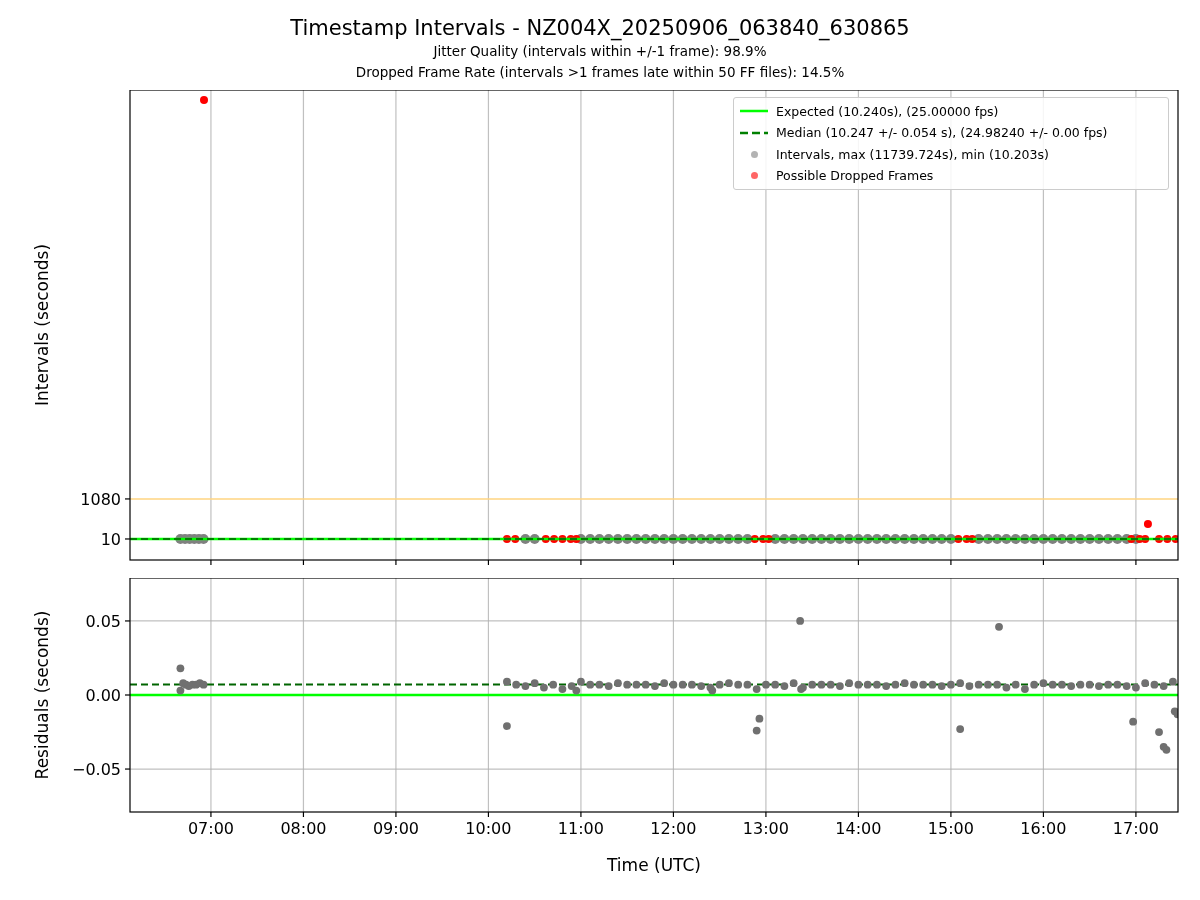 This screenshot has height=900, width=1200. Describe the element at coordinates (210, 828) in the screenshot. I see `x-tick-label: 07:00` at that location.